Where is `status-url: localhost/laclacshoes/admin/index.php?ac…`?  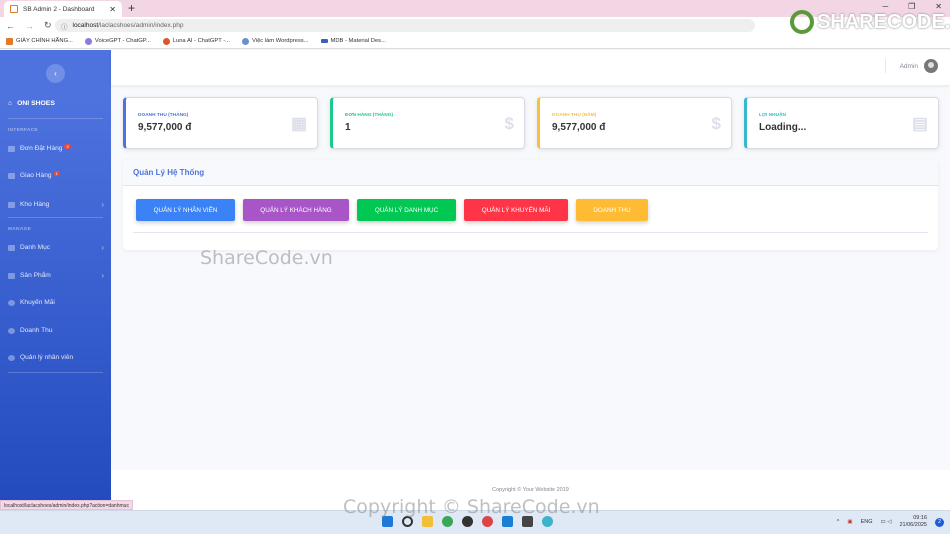
status-url: localhost/laclacshoes/admin/index.php?ac… is located at coordinates (66, 505).